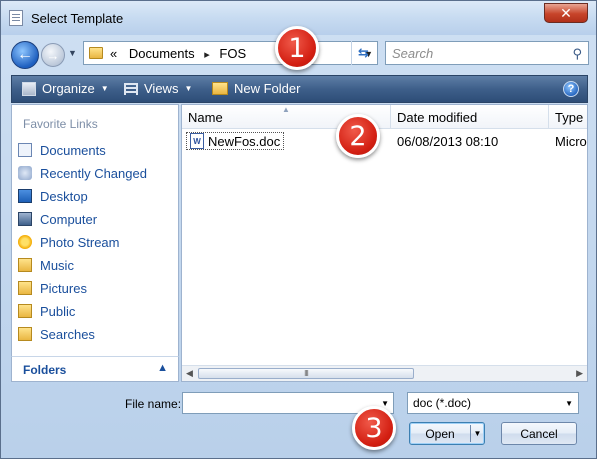 Image resolution: width=597 pixels, height=459 pixels. What do you see at coordinates (67, 334) in the screenshot?
I see `nav-item-label: Searches` at bounding box center [67, 334].